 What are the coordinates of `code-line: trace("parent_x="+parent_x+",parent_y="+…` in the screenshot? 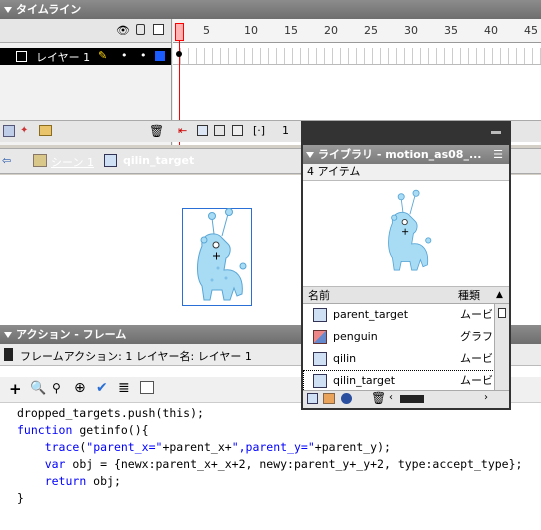 It's located at (217, 447).